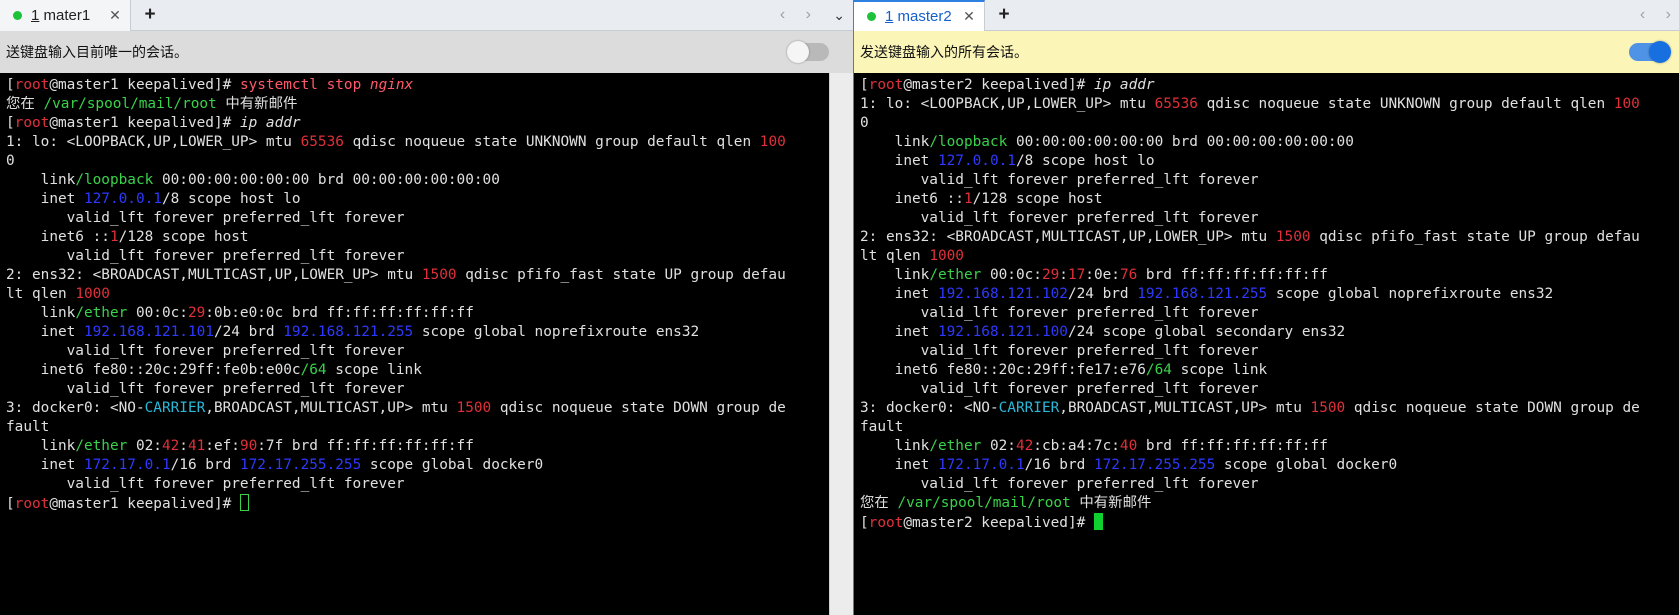  I want to click on tab-mater1: 1 mater1 ✕, so click(65, 15).